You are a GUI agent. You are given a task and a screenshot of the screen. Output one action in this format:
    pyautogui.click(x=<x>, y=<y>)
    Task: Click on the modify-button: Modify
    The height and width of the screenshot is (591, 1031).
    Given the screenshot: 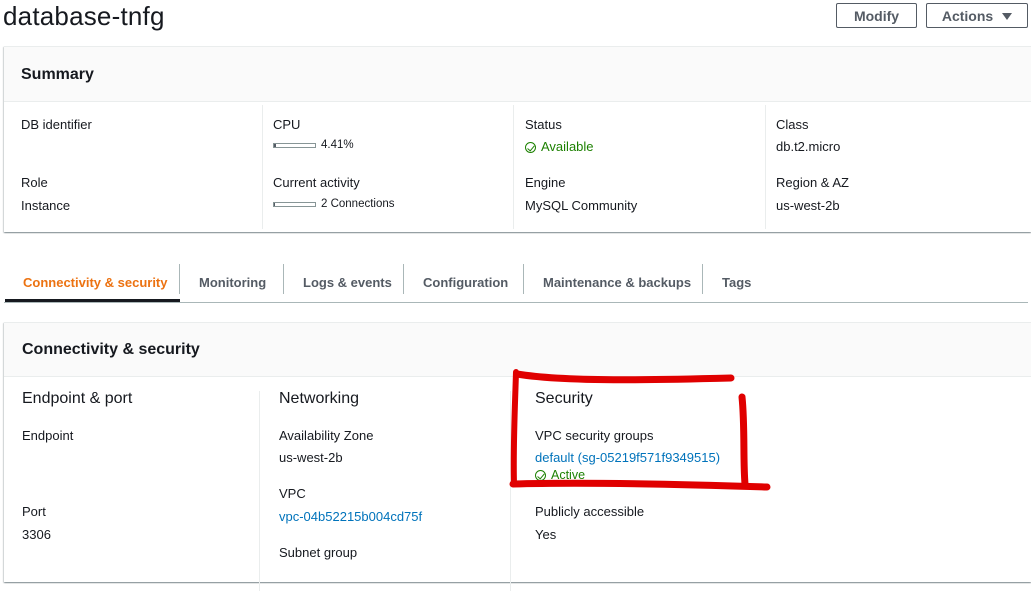 What is the action you would take?
    pyautogui.click(x=876, y=15)
    